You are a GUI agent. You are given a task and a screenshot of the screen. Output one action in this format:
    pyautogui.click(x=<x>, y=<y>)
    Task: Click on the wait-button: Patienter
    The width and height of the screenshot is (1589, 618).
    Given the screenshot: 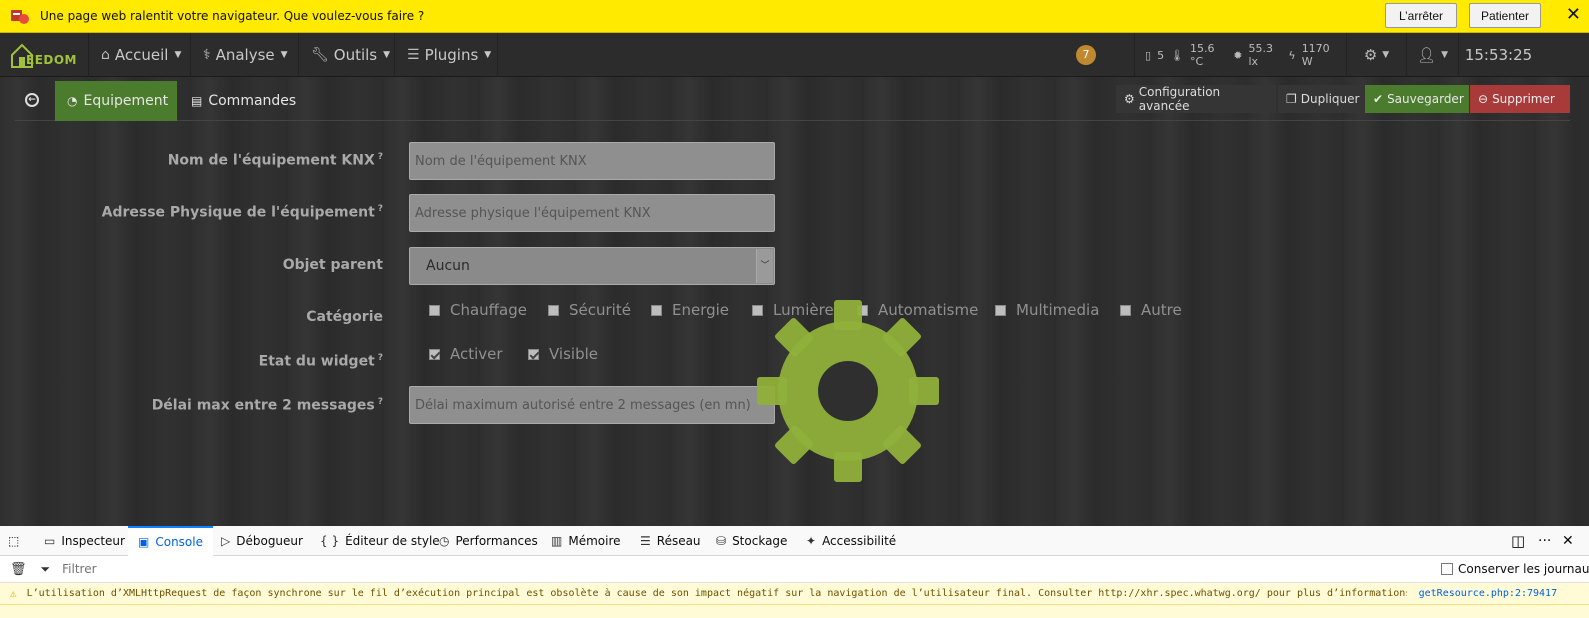 What is the action you would take?
    pyautogui.click(x=1505, y=15)
    